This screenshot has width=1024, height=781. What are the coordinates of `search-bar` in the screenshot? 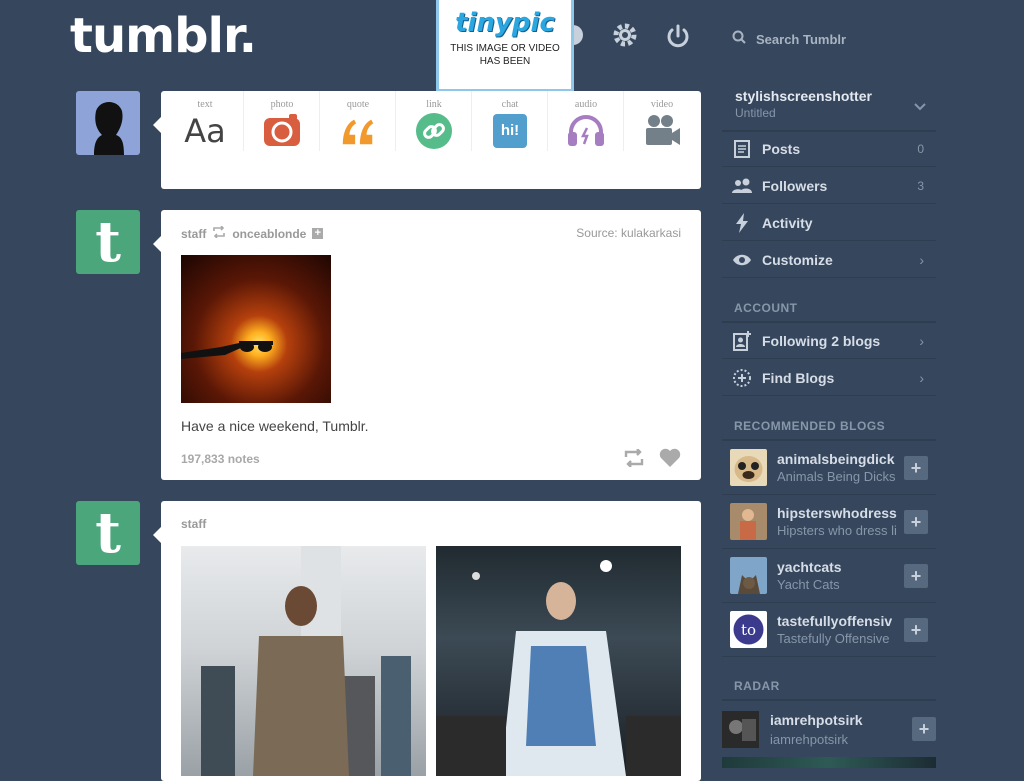 It's located at (832, 39).